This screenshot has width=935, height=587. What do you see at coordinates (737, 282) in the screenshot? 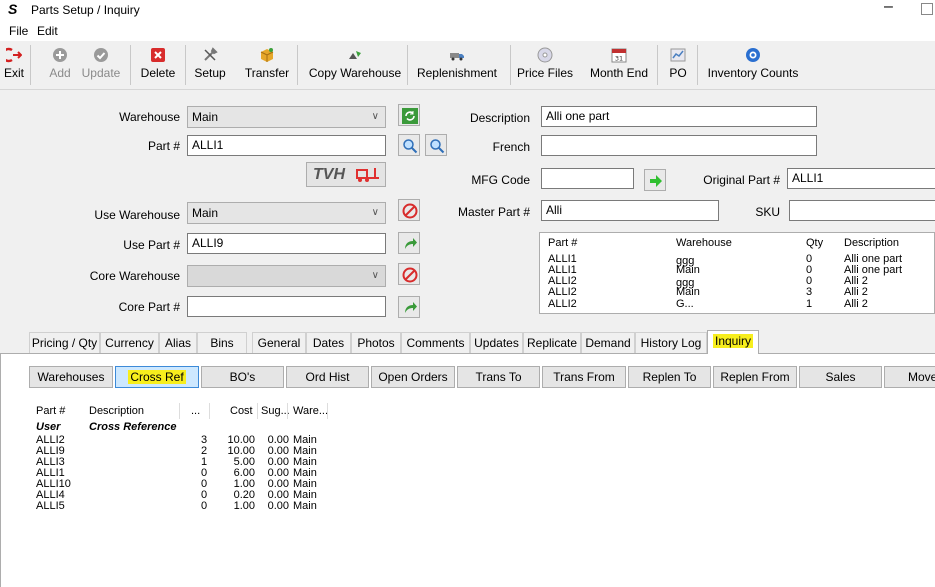
I see `table-row: ALLI2 ggg 0 Alli 2` at bounding box center [737, 282].